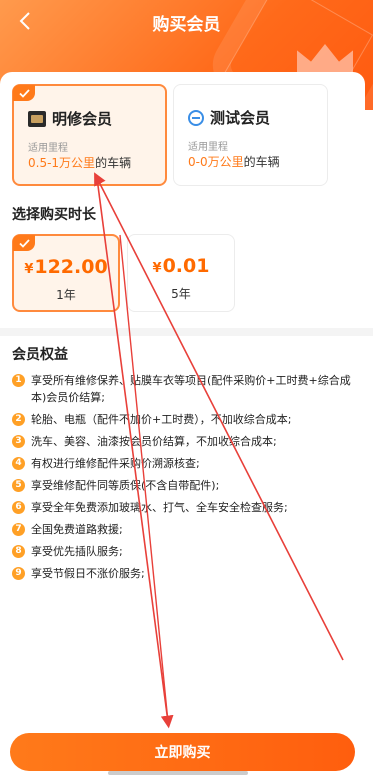 This screenshot has width=373, height=775. Describe the element at coordinates (18, 551) in the screenshot. I see `number-badge: 8` at that location.